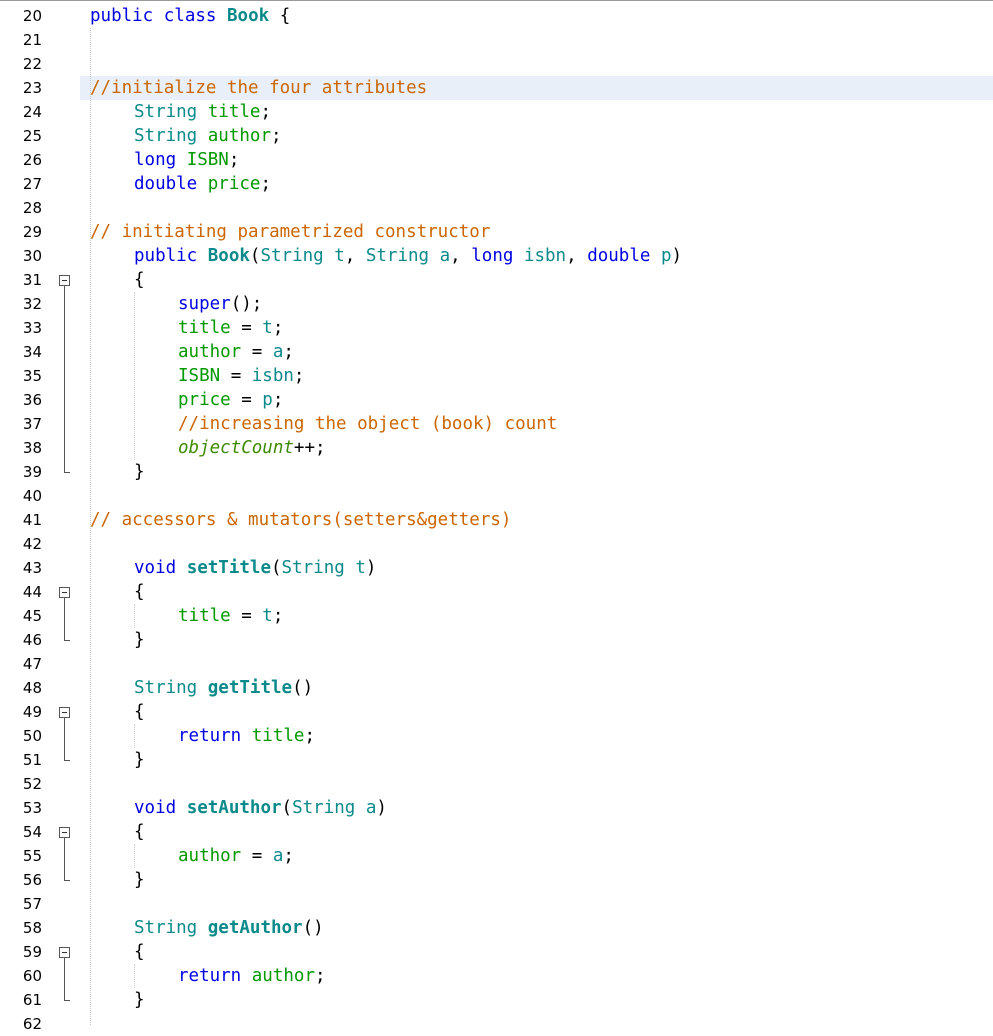  Describe the element at coordinates (496, 1000) in the screenshot. I see `code-line: 61}` at that location.